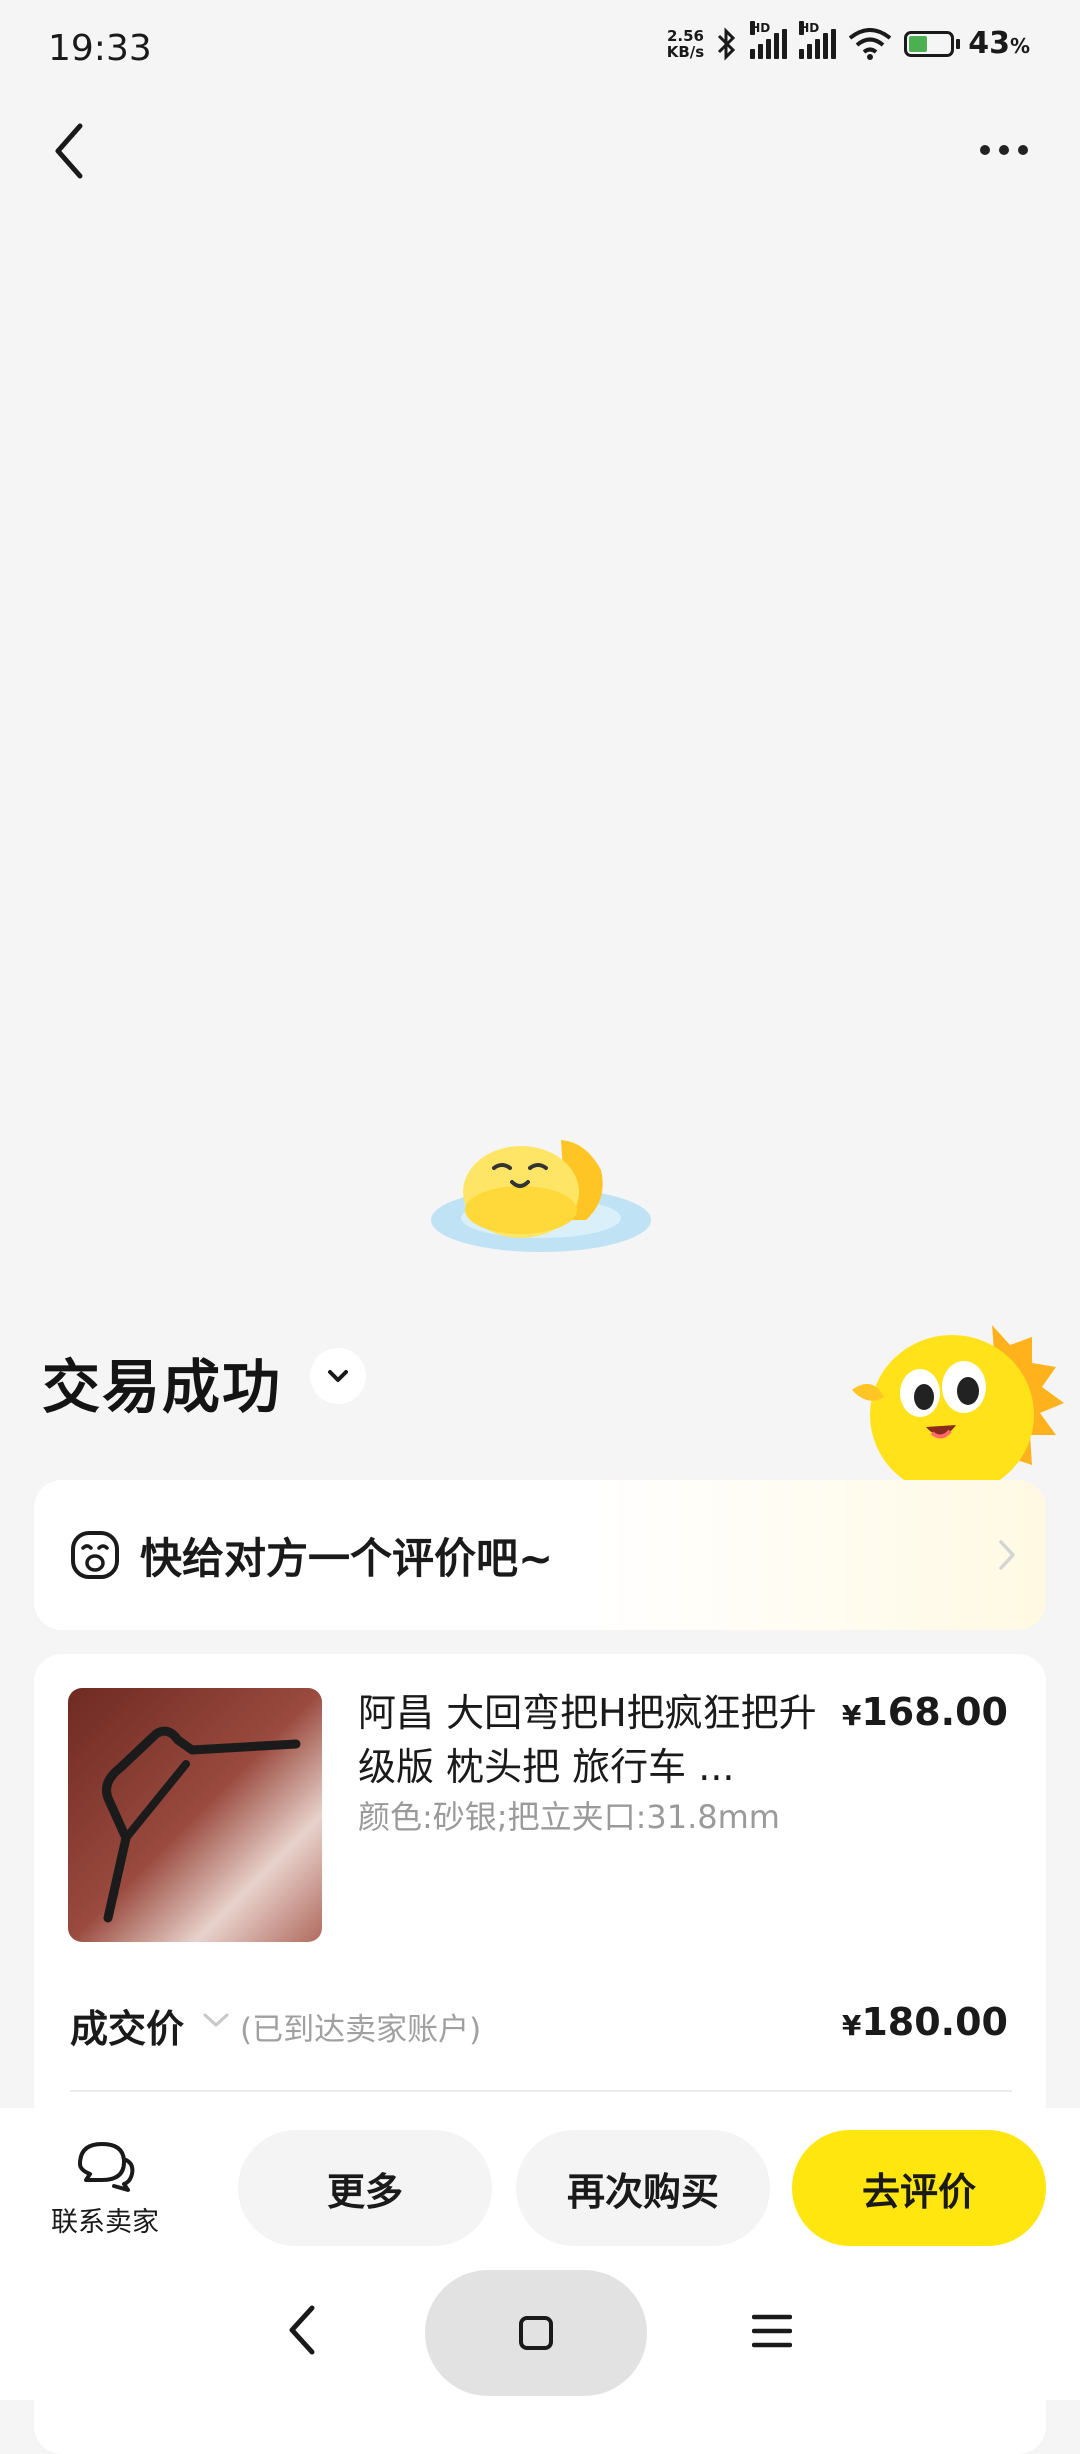  Describe the element at coordinates (95, 1555) in the screenshot. I see `smiley-icon` at that location.